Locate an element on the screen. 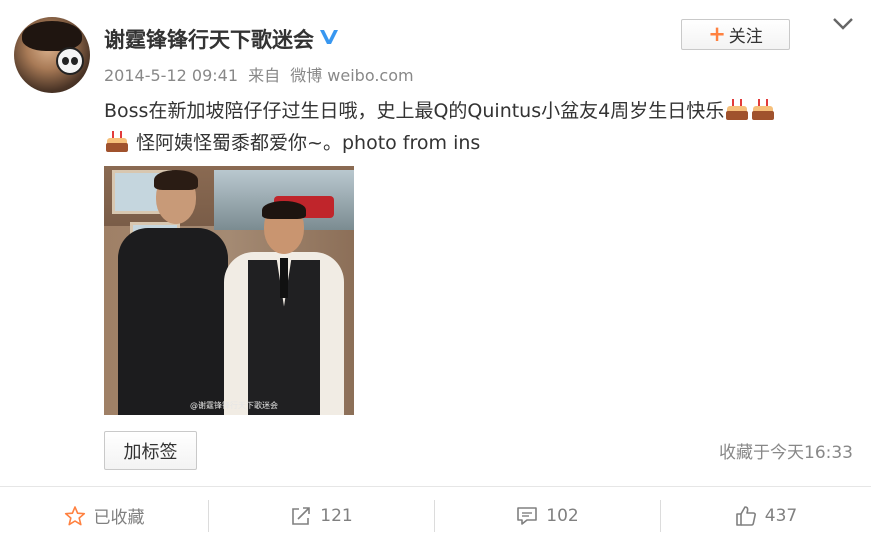 This screenshot has width=871, height=543. comment-icon is located at coordinates (527, 515).